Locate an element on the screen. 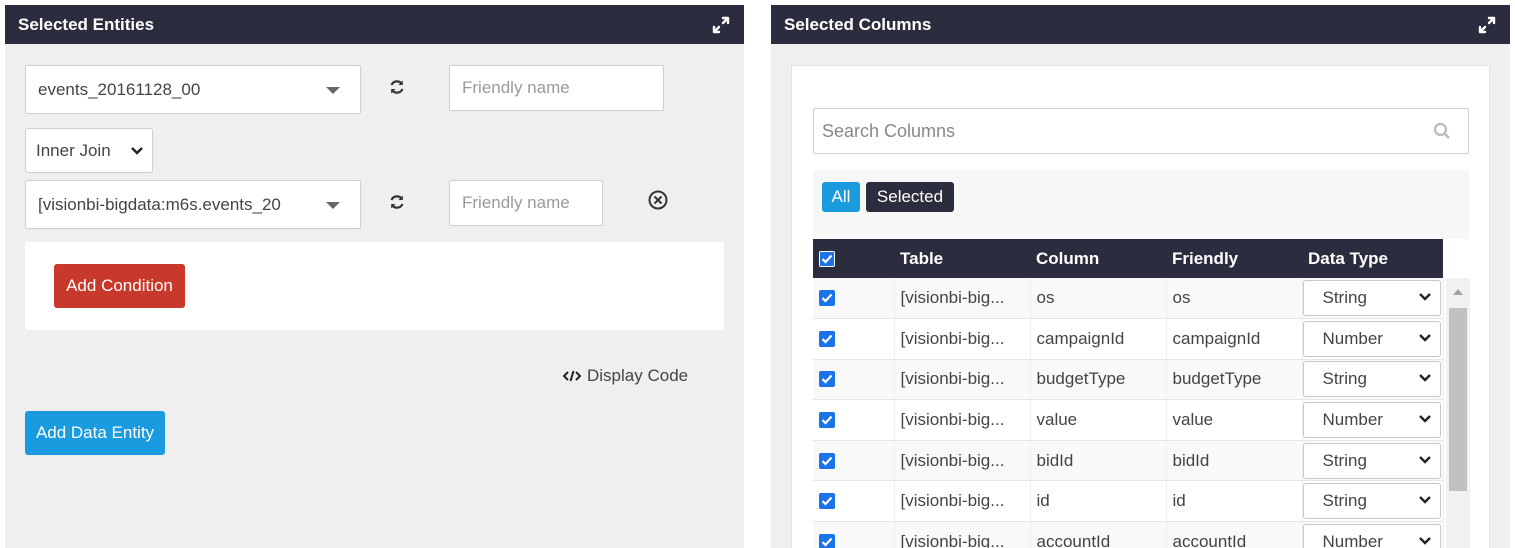  header-friendly: Friendly is located at coordinates (1234, 258).